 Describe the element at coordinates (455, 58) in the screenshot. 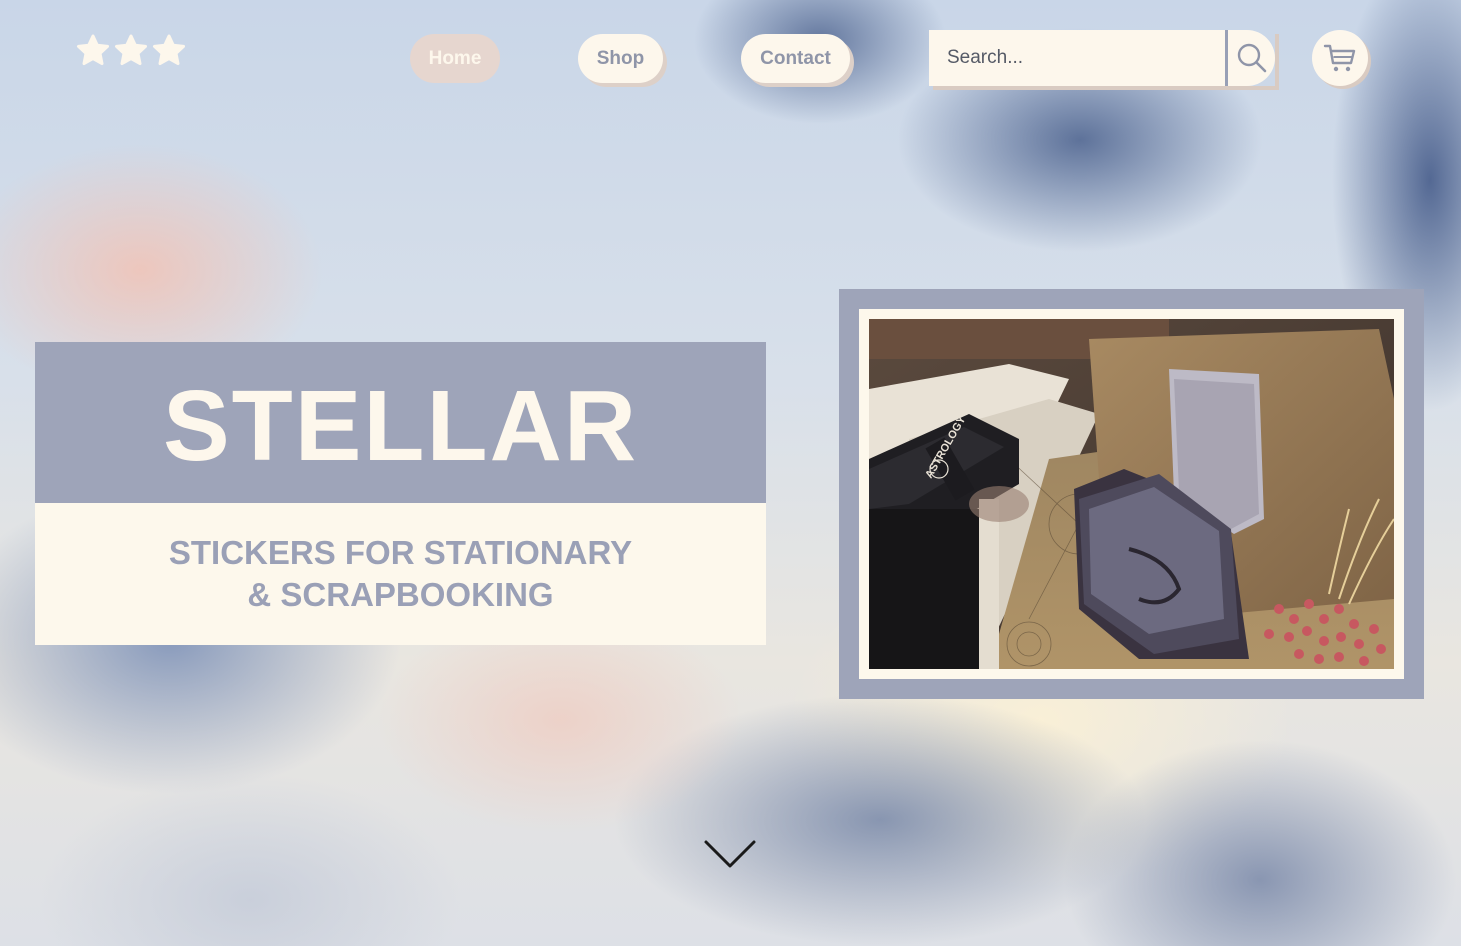

I see `nav-home-button: Home` at that location.